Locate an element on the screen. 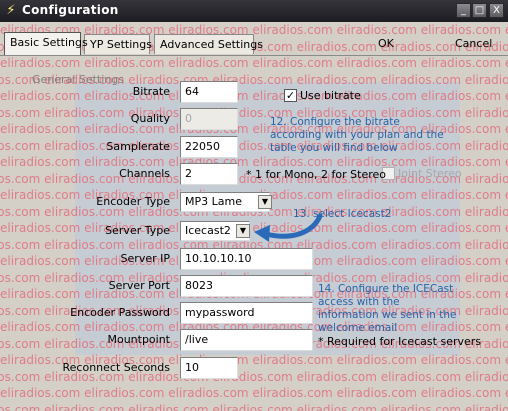 The image size is (508, 411). channels-input: 2 is located at coordinates (209, 174).